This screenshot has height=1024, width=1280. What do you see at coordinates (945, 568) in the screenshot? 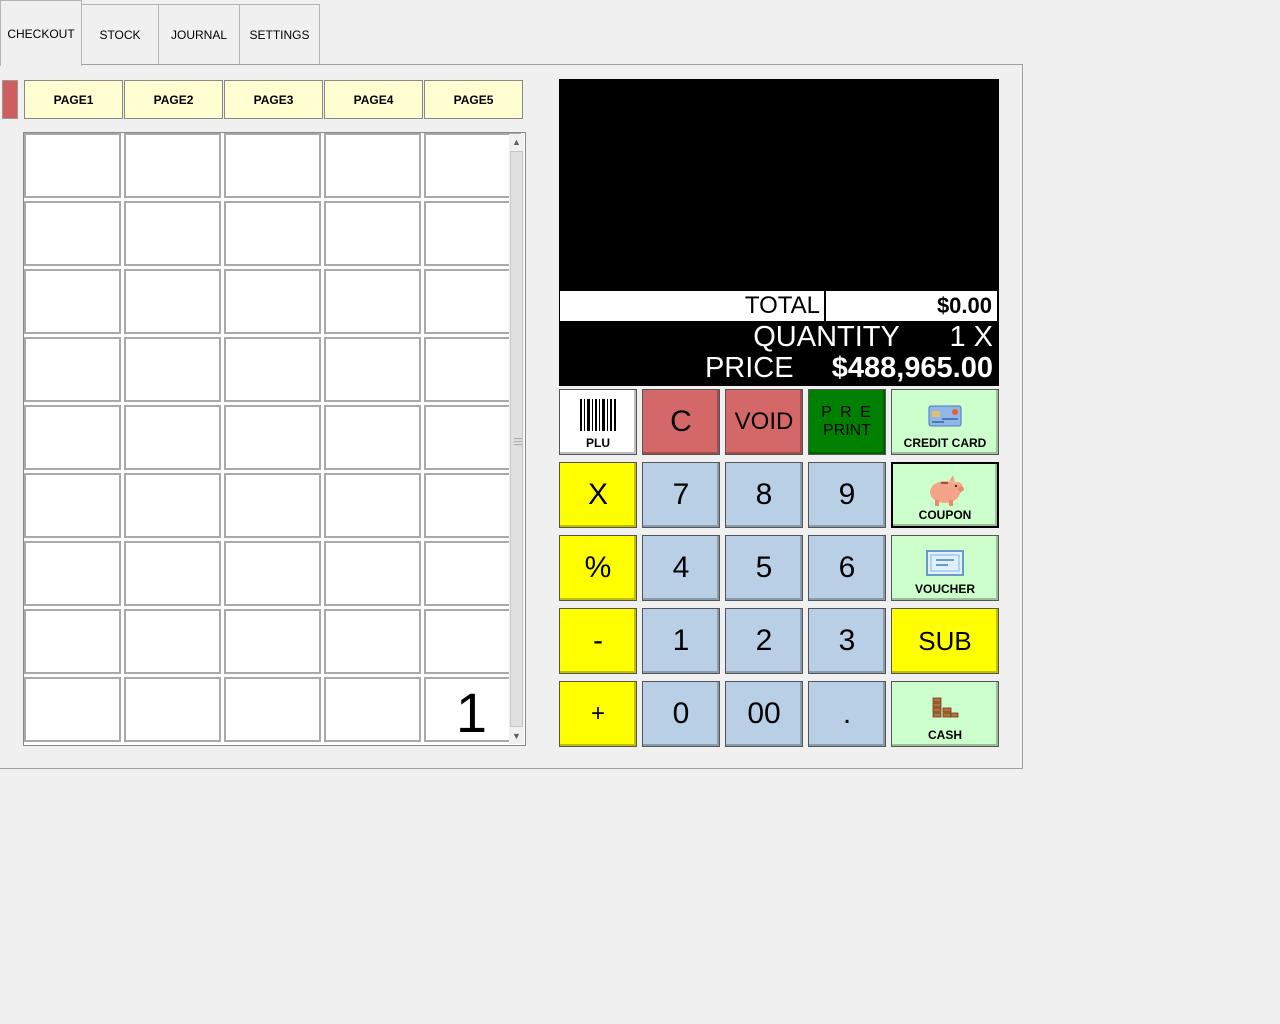
I see `voucher-button: VOUCHER` at bounding box center [945, 568].